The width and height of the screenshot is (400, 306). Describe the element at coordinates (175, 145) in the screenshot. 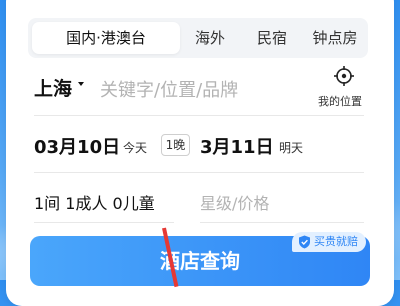

I see `nights-count: 1晚` at that location.